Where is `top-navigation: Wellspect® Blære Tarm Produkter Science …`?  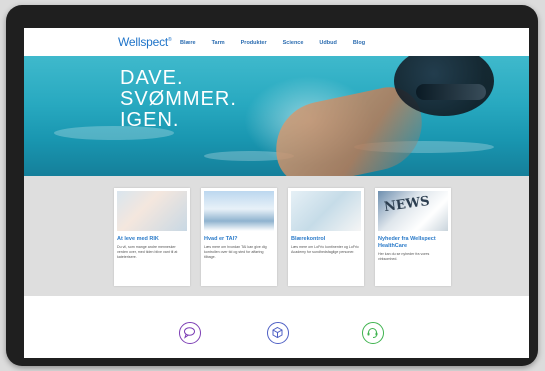
top-navigation: Wellspect® Blære Tarm Produkter Science … is located at coordinates (276, 42).